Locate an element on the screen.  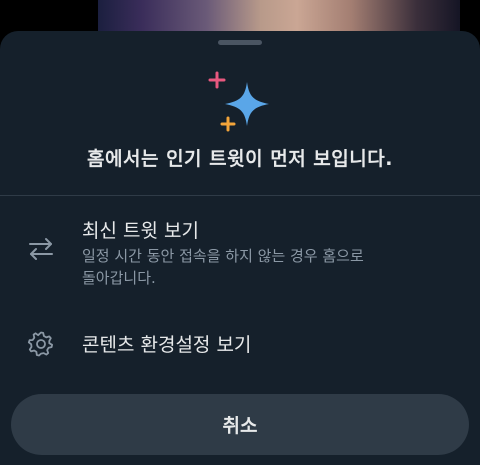
cancel-button: 취소 is located at coordinates (240, 424).